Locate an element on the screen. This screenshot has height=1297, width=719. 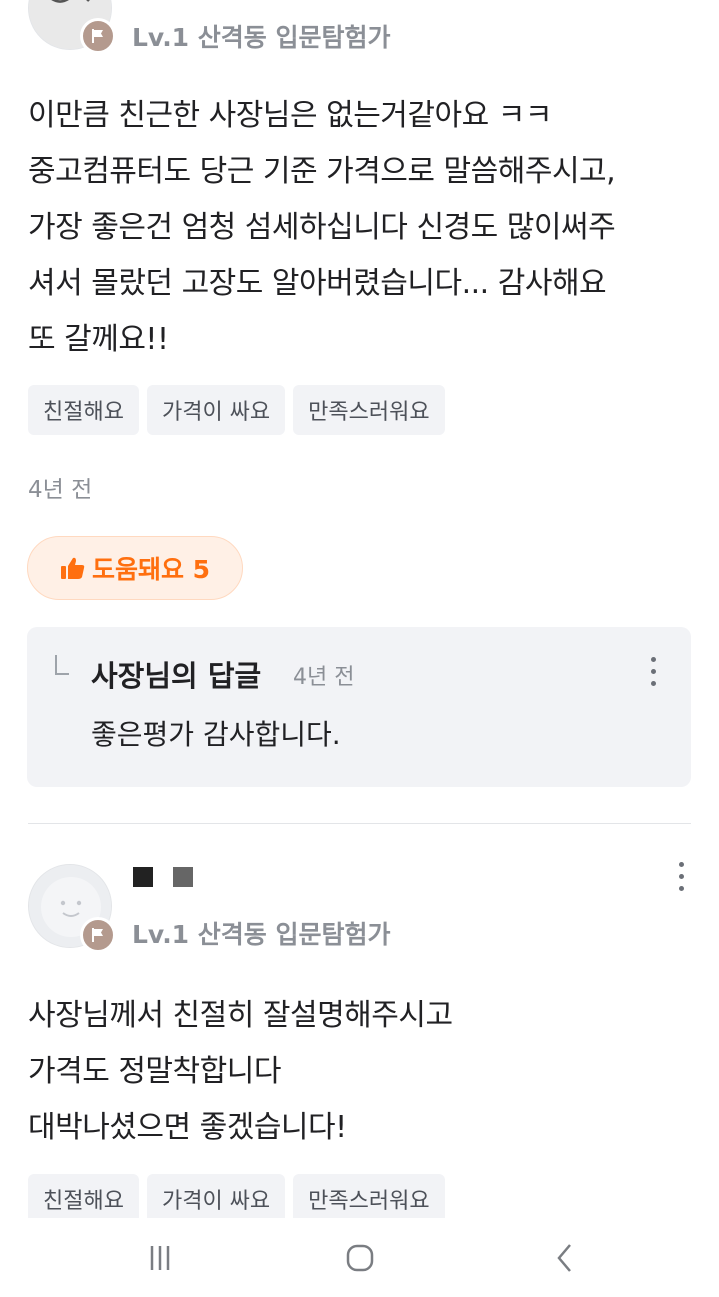
reply-title: 사장님의 답글 is located at coordinates (176, 676).